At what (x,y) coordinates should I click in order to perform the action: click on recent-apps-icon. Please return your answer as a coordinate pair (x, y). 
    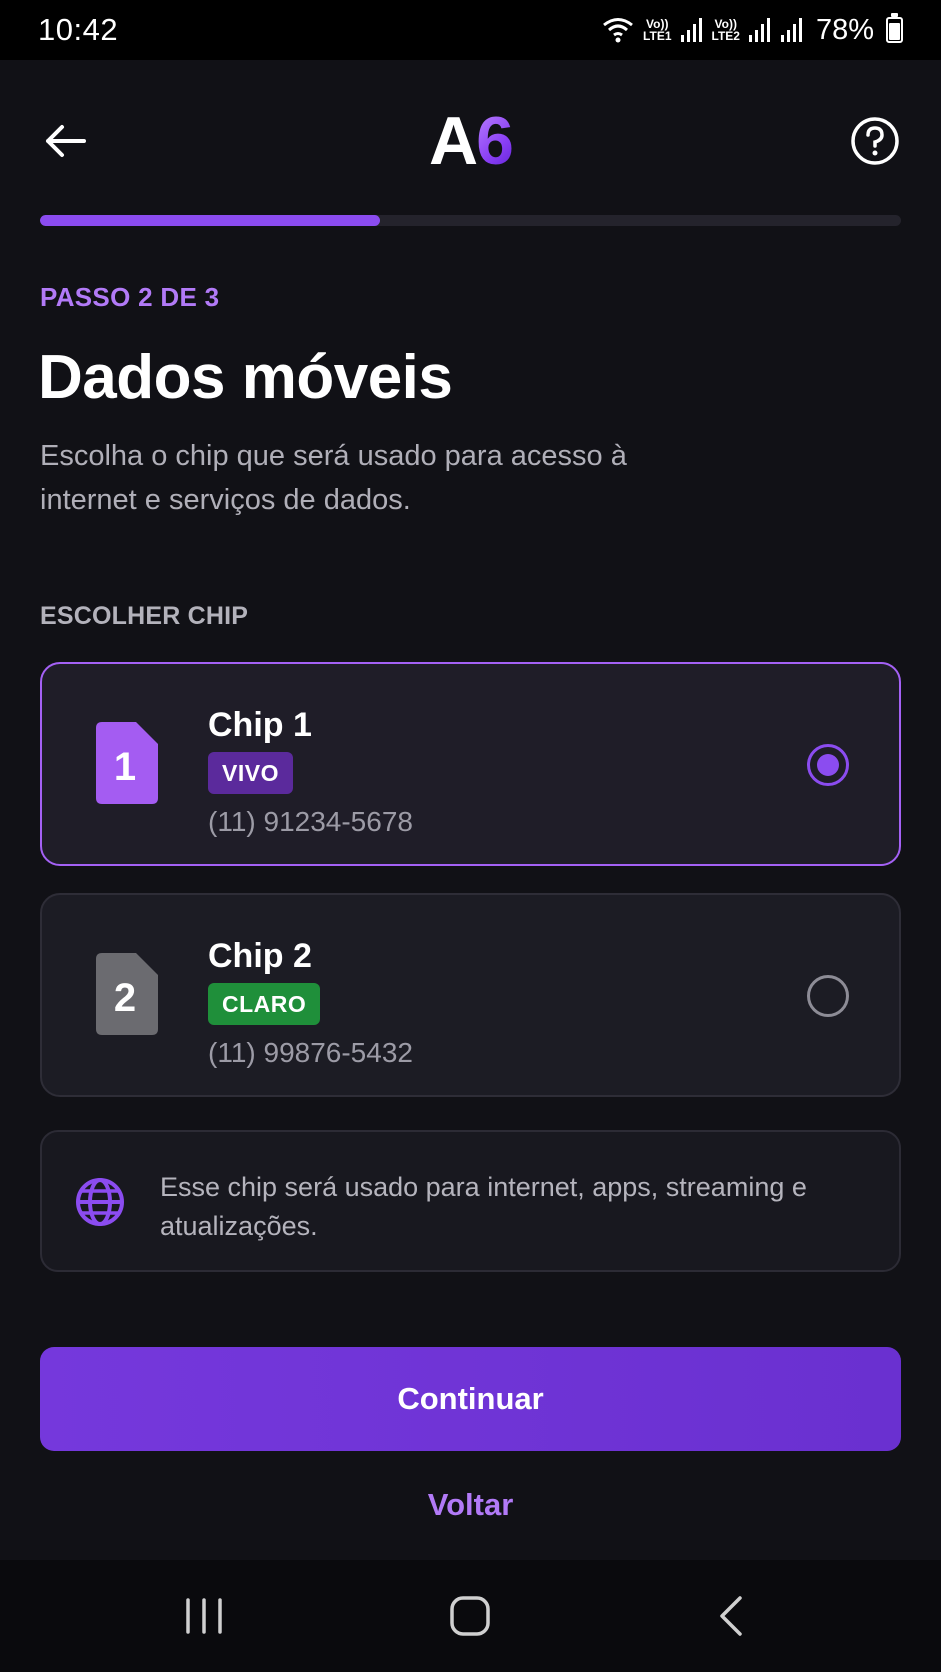
    Looking at the image, I should click on (204, 1616).